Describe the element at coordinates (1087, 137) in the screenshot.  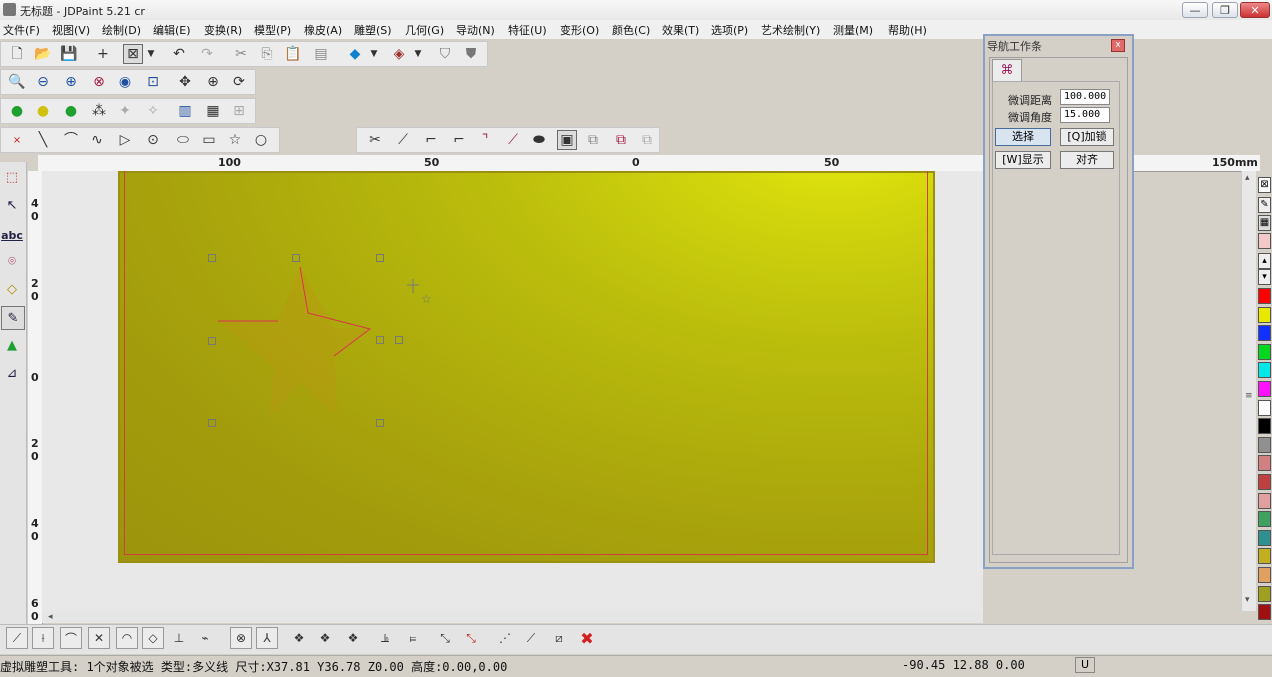
I see `lock-button: [Q]加锁` at that location.